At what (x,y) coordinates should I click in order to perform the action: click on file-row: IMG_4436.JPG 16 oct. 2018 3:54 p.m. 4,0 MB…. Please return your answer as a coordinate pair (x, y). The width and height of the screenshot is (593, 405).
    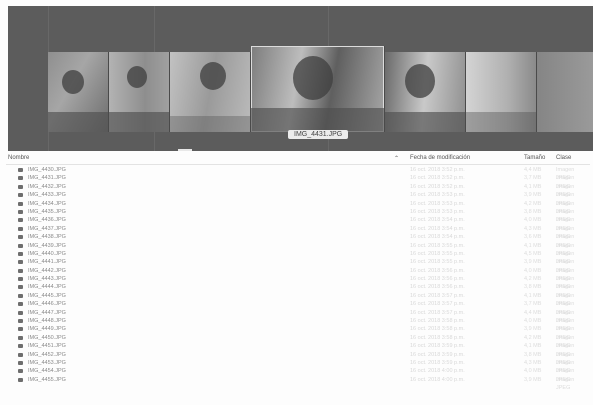
    Looking at the image, I should click on (298, 224).